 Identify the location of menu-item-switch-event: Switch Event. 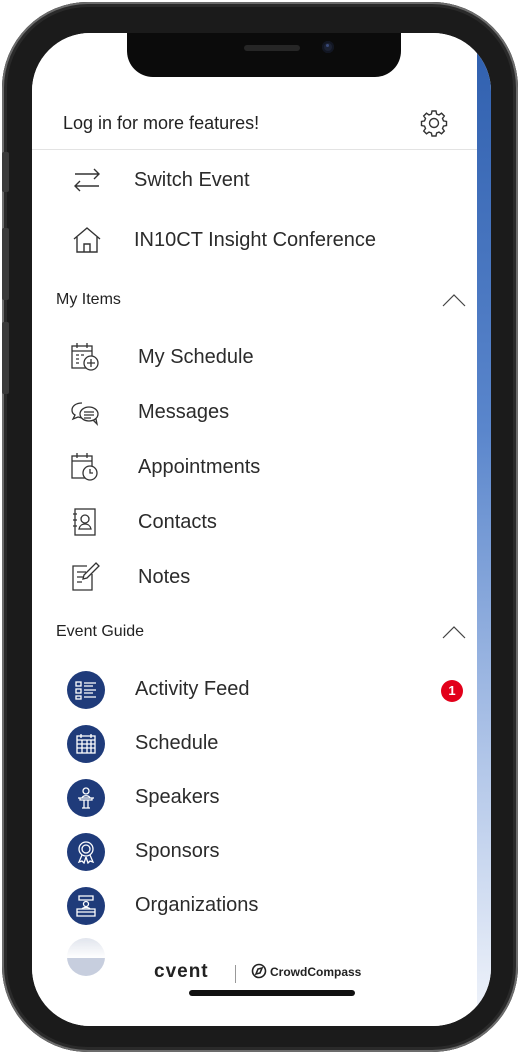
(254, 180).